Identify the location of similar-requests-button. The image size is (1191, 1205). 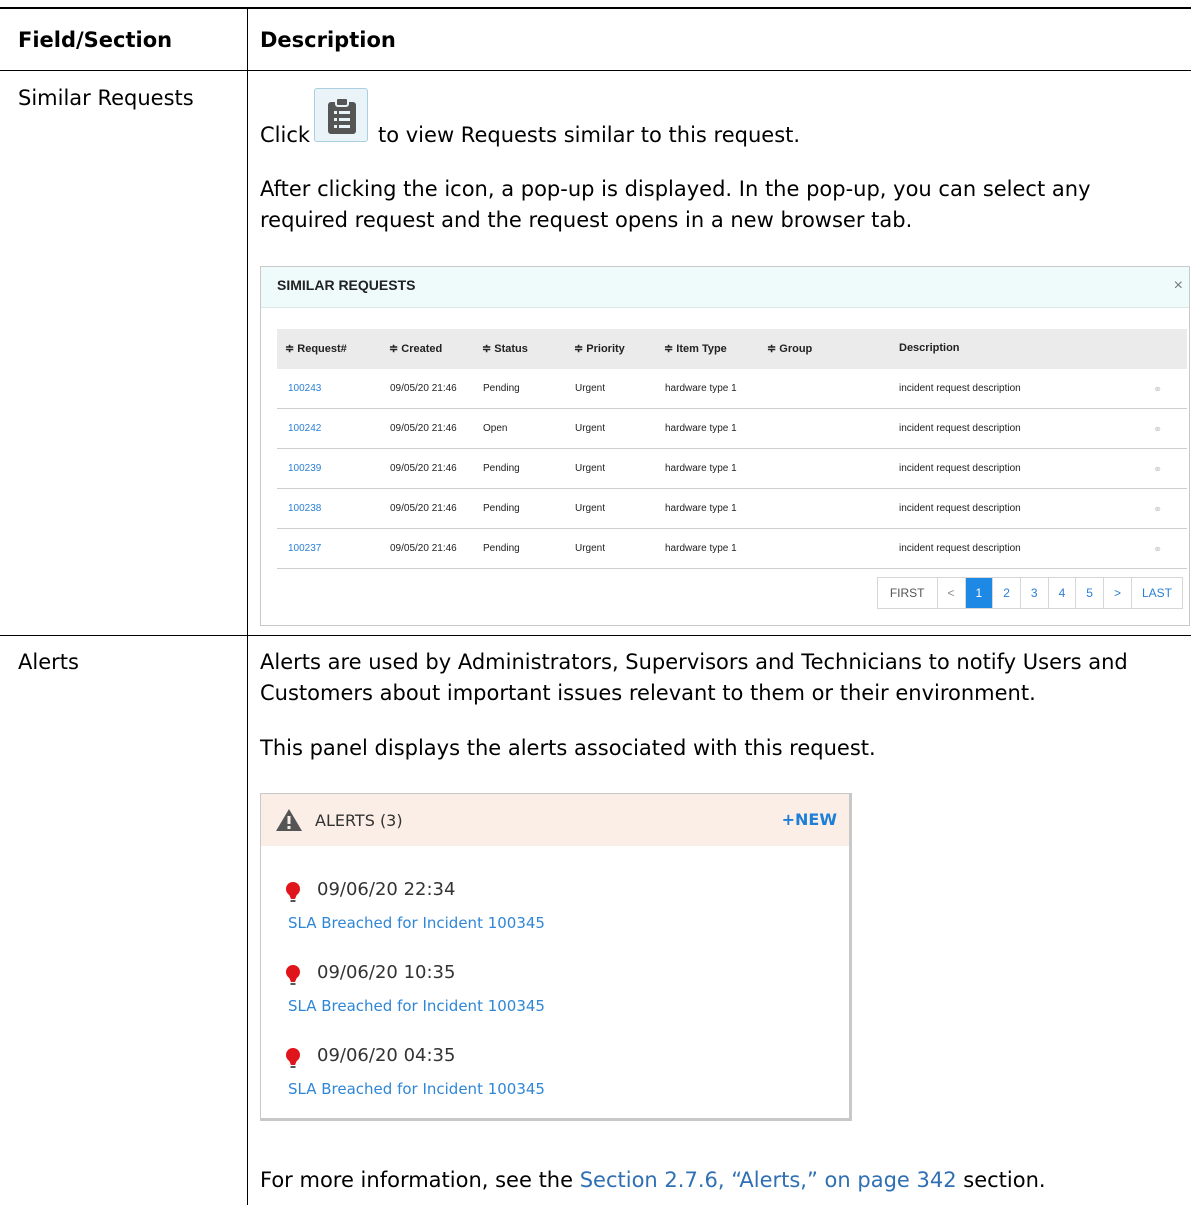
(341, 115).